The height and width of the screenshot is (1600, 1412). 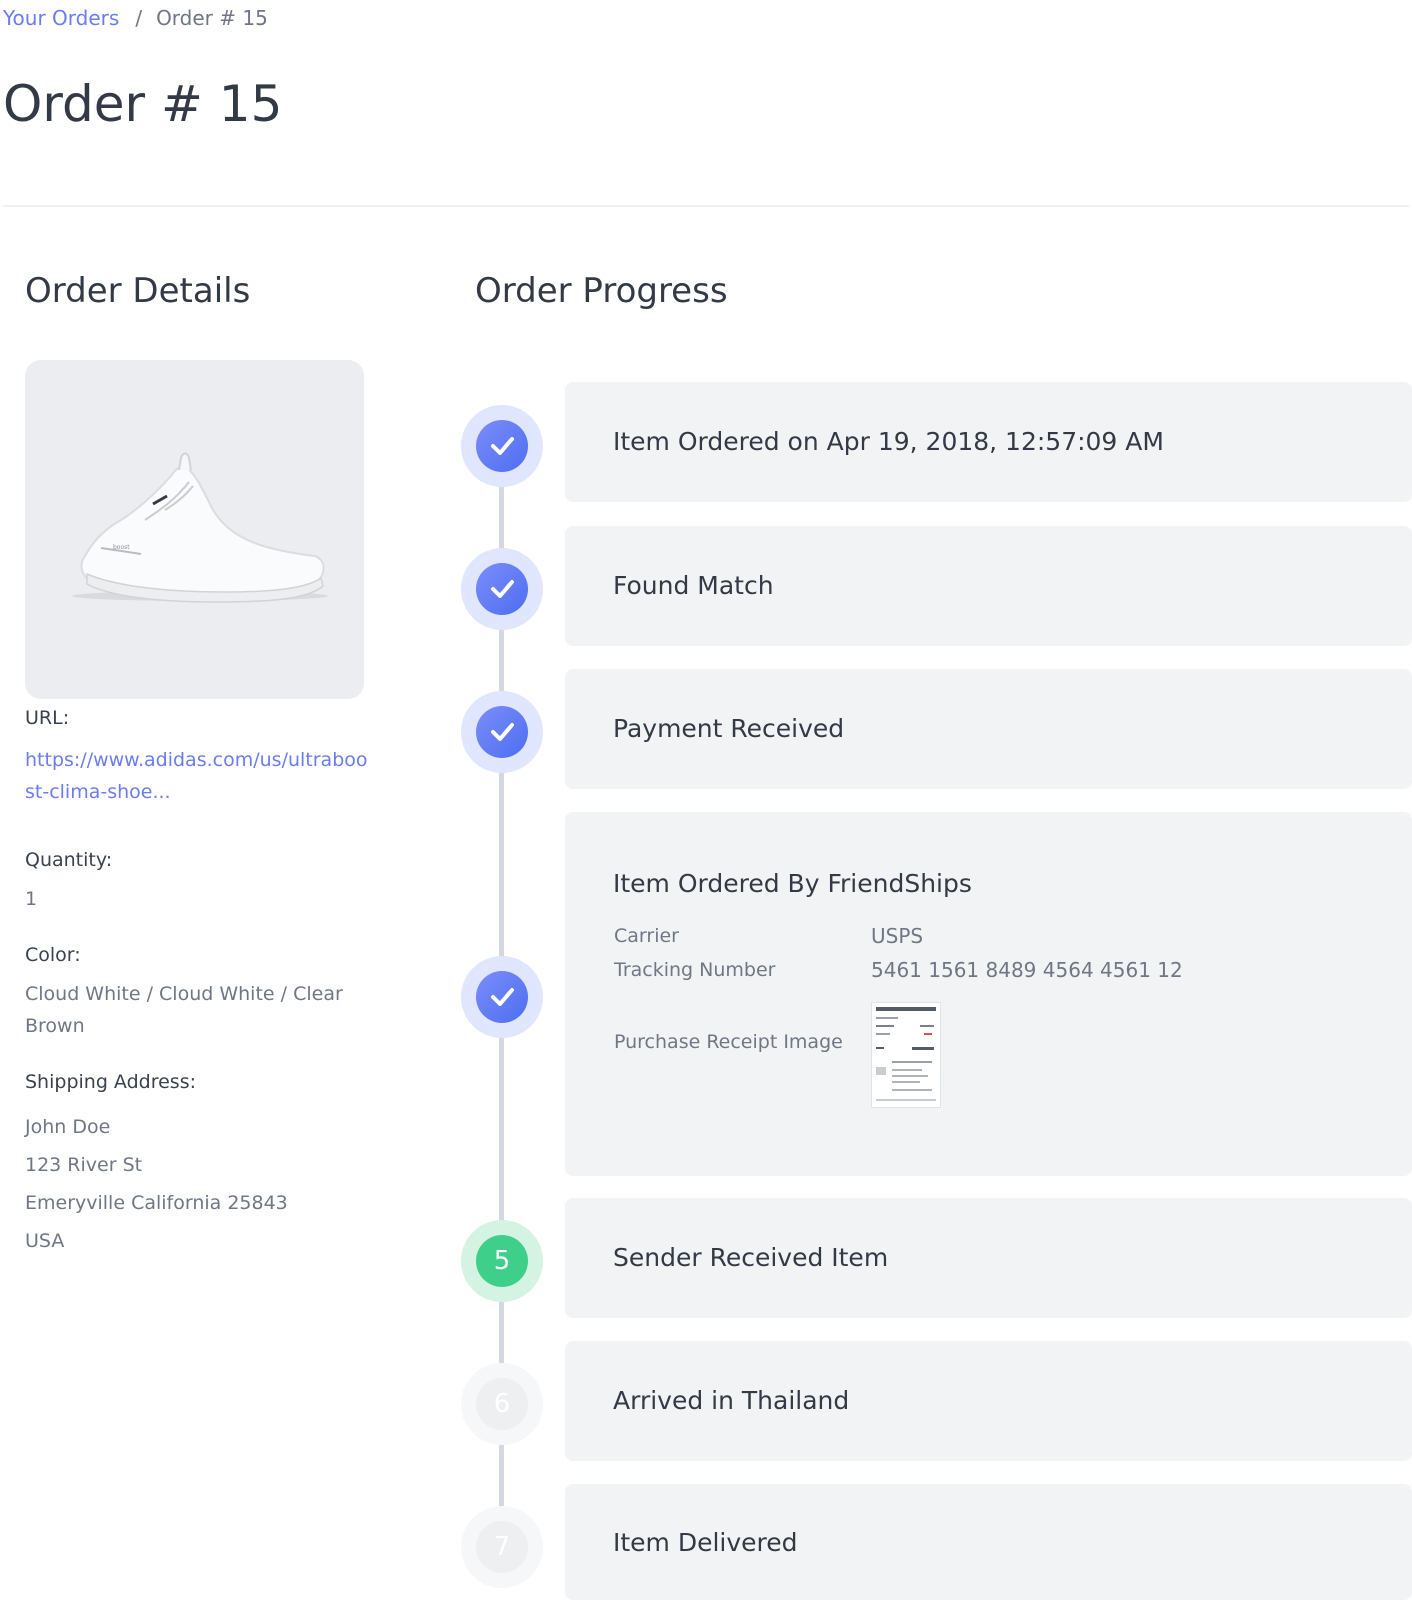 I want to click on receipt-image-icon, so click(x=906, y=1054).